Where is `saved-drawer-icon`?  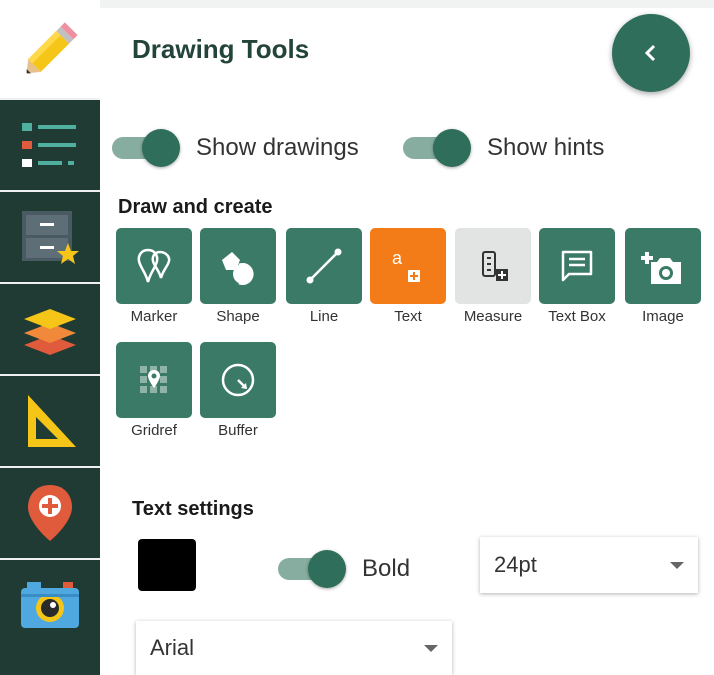 saved-drawer-icon is located at coordinates (50, 236).